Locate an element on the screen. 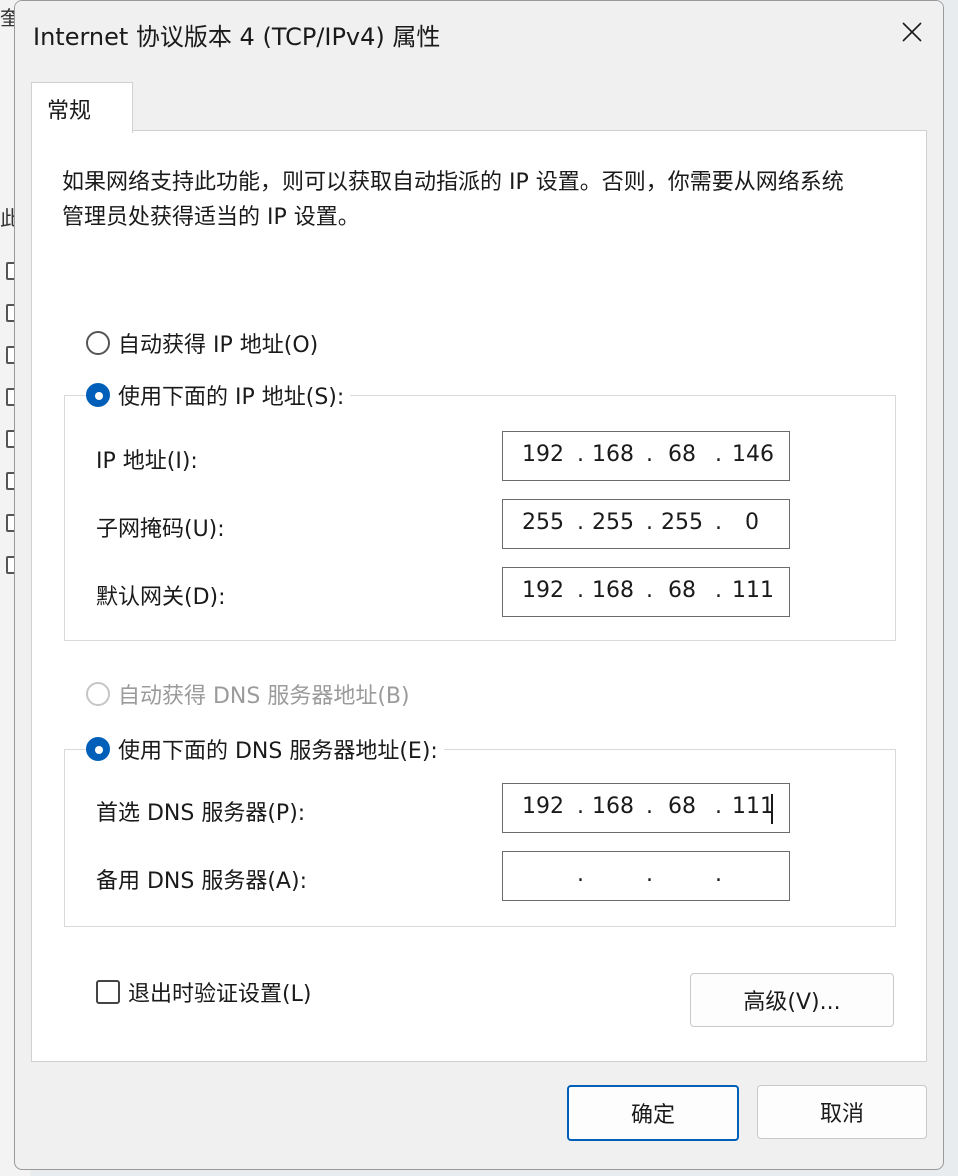 This screenshot has width=958, height=1176. alternate-dns-label: 备用 DNS 服务器(A): is located at coordinates (201, 881).